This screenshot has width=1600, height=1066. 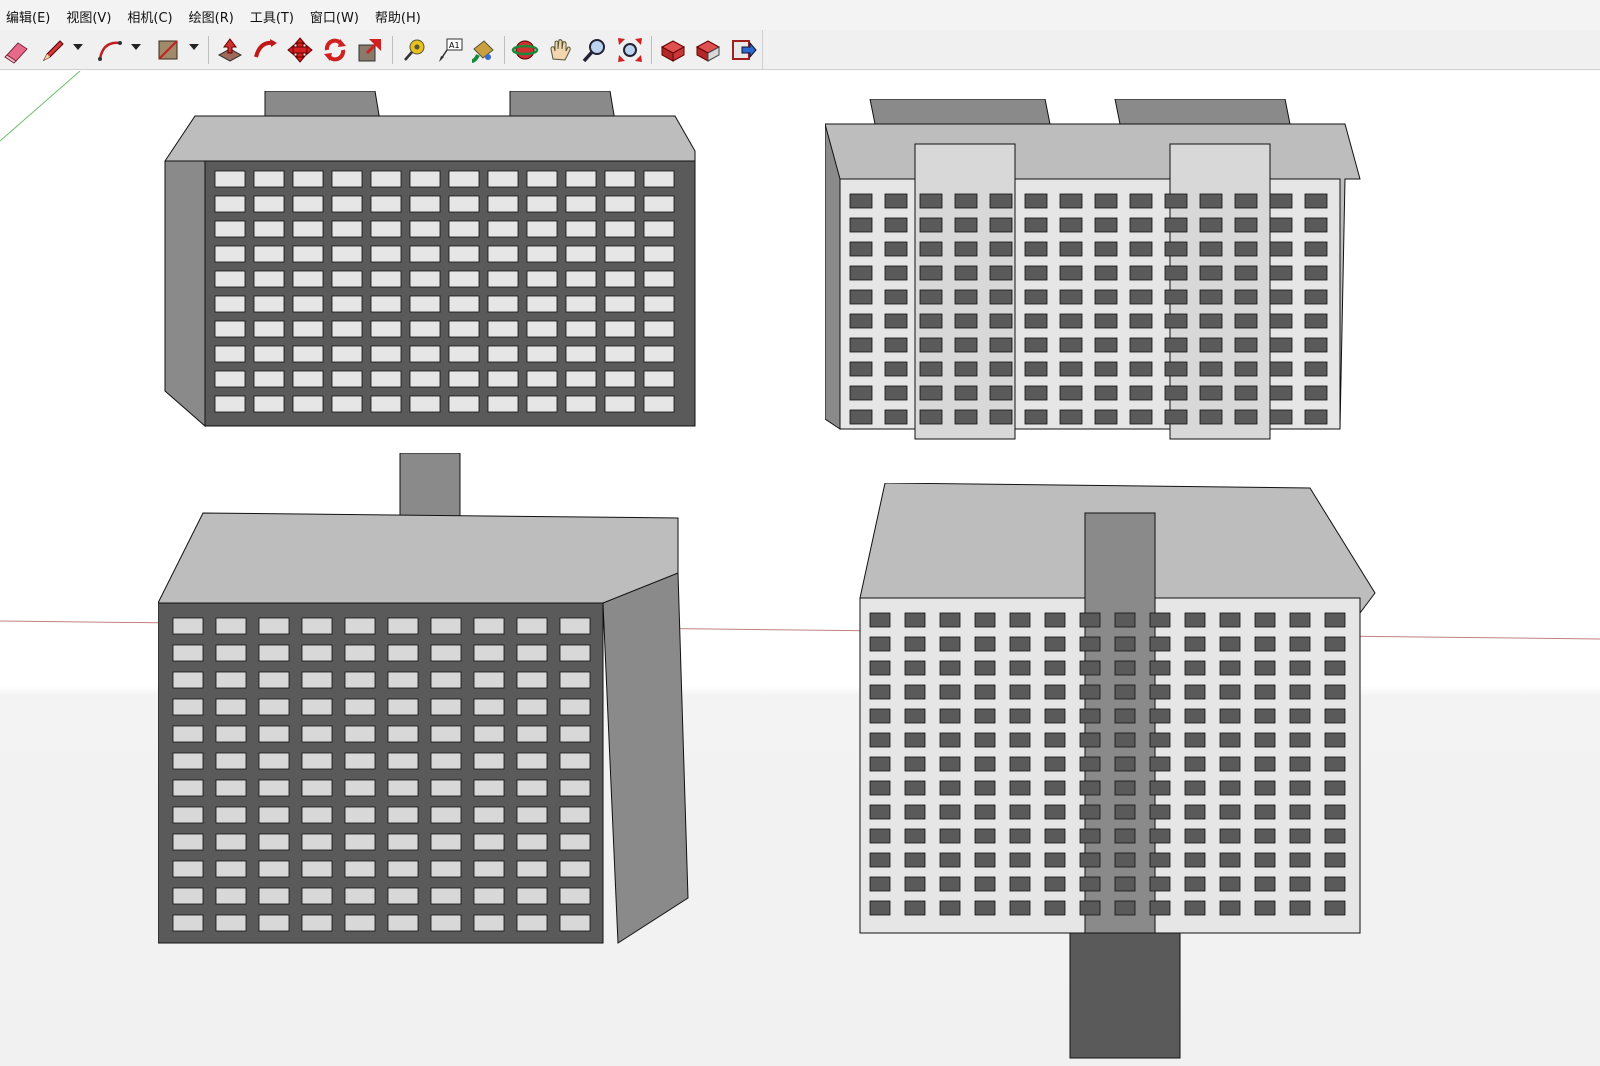 I want to click on shape-icon, so click(x=168, y=50).